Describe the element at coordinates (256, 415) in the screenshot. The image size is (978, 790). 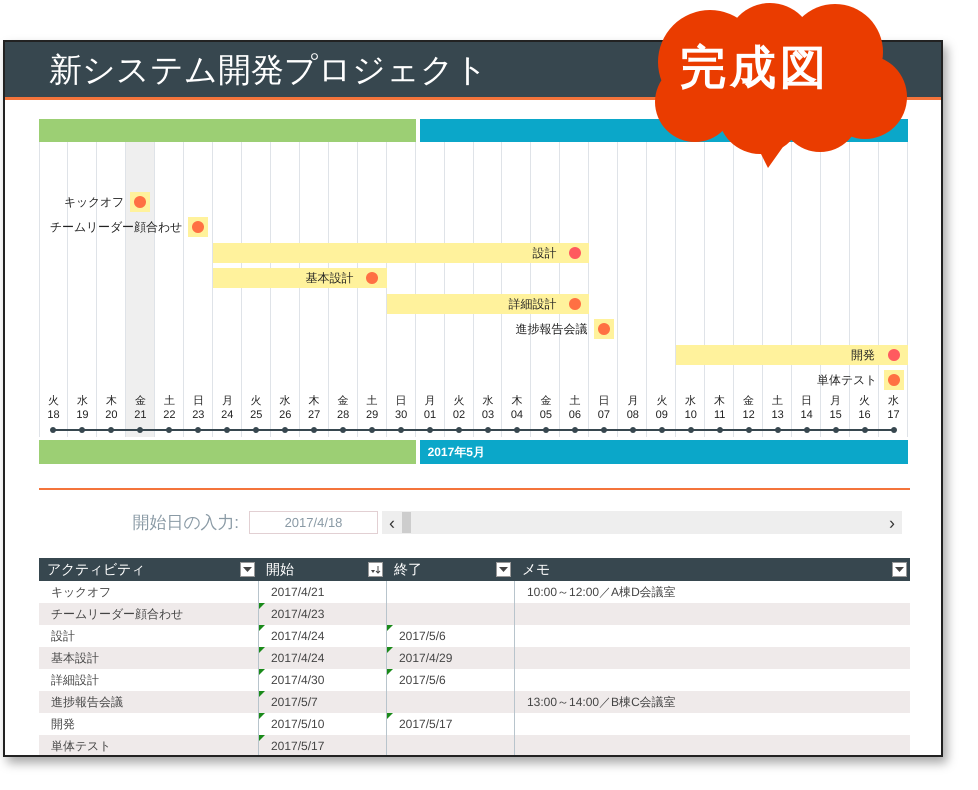
I see `day-label: 25` at that location.